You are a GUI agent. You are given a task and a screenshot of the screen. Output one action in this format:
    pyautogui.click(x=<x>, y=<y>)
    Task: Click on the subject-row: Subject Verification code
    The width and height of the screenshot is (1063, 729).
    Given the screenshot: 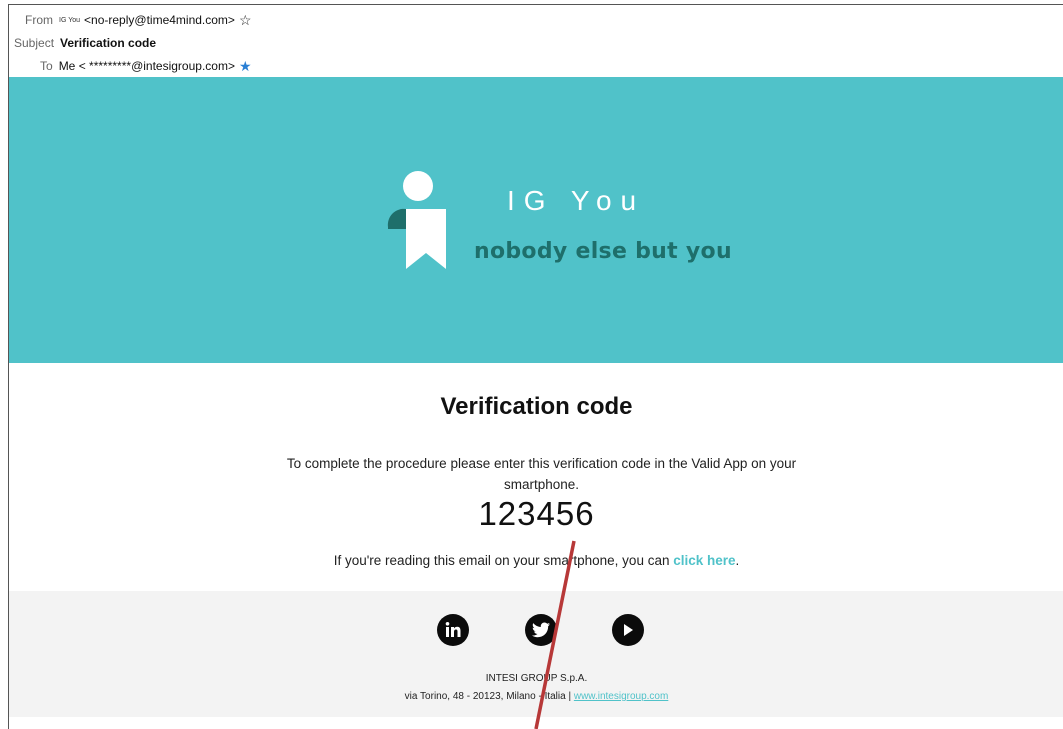 What is the action you would take?
    pyautogui.click(x=85, y=43)
    